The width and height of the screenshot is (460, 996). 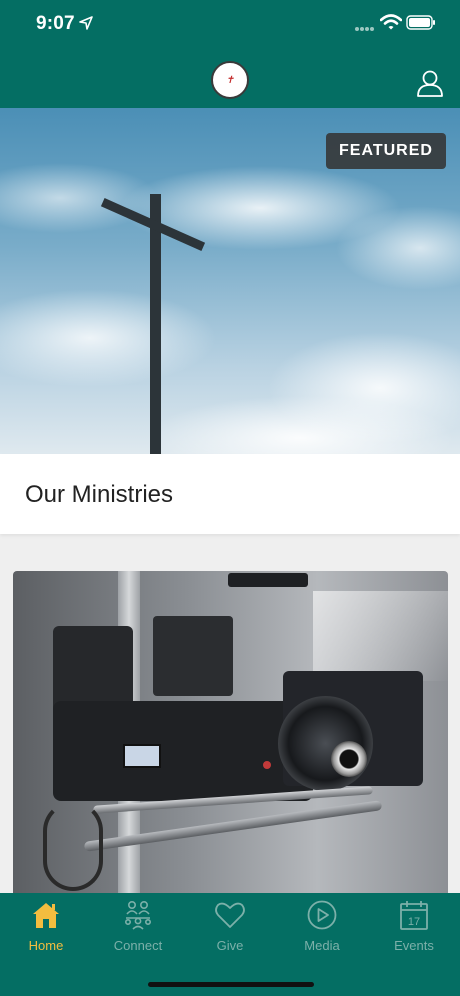 What do you see at coordinates (46, 915) in the screenshot?
I see `home-icon` at bounding box center [46, 915].